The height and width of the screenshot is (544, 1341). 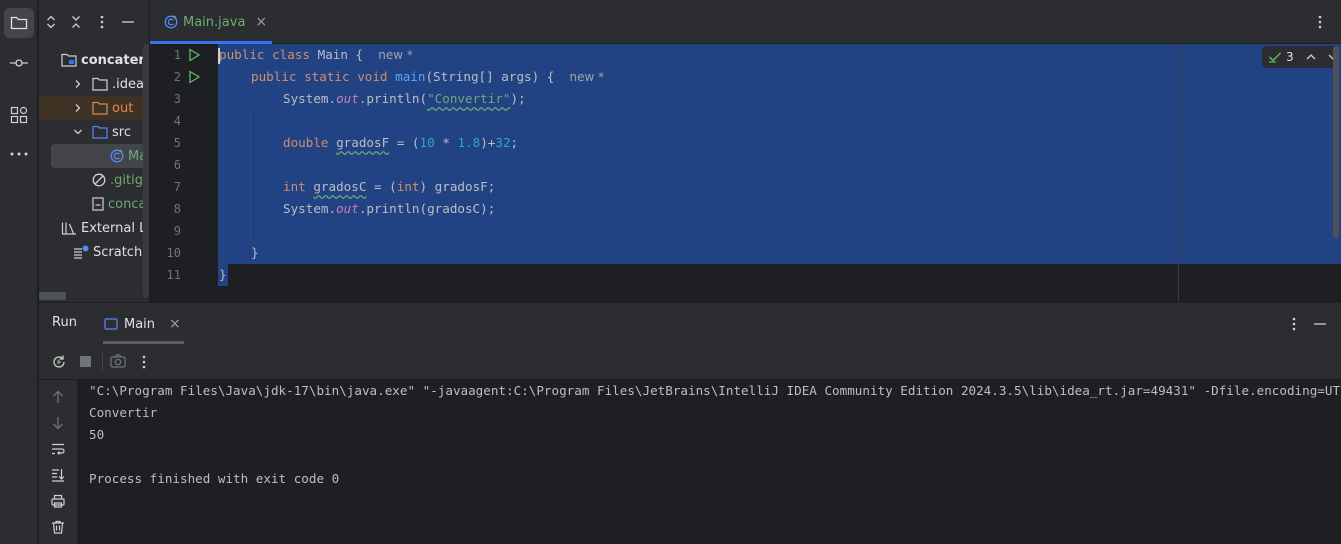 I want to click on inspection-count: 3, so click(x=1290, y=57).